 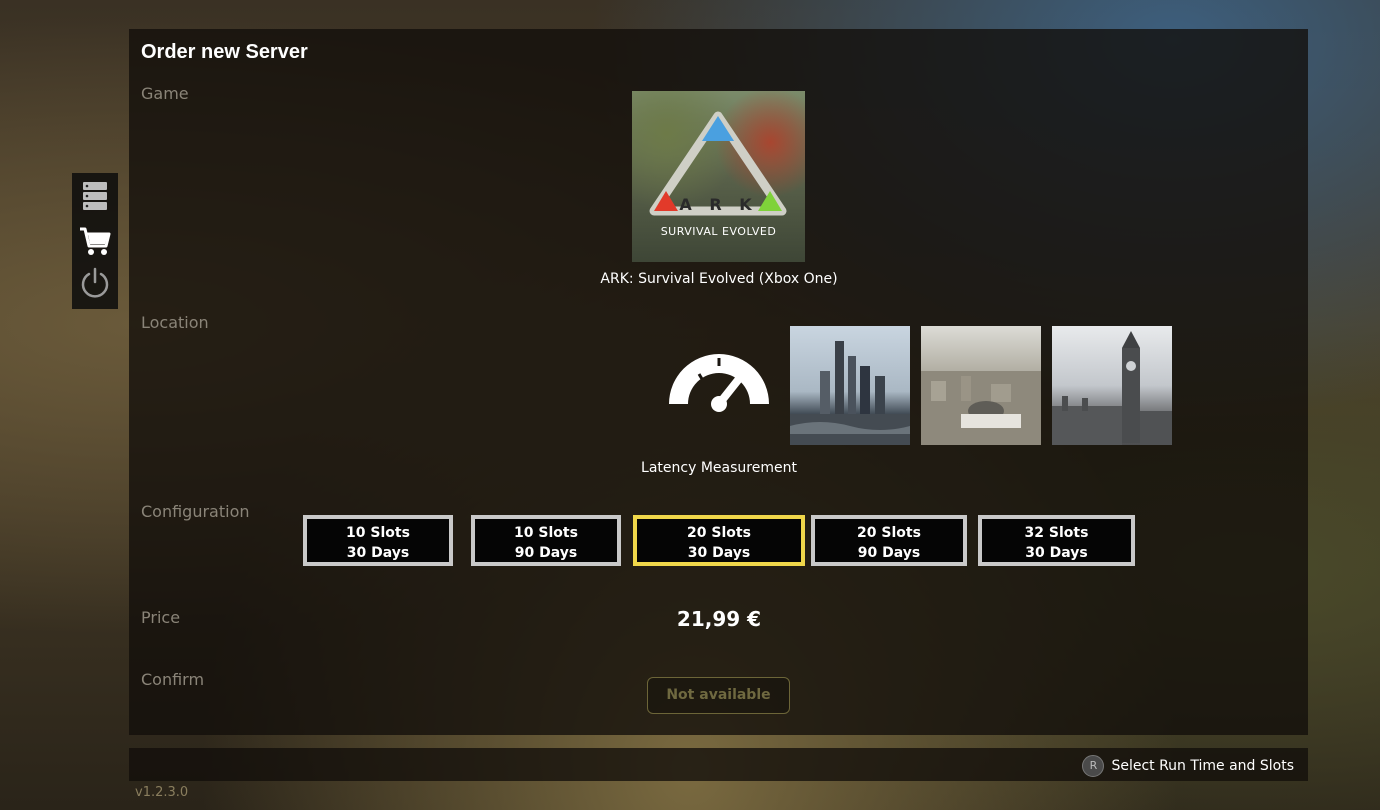 I want to click on game-tile-ark: A R K SURVIVAL EVOLVED, so click(x=718, y=176).